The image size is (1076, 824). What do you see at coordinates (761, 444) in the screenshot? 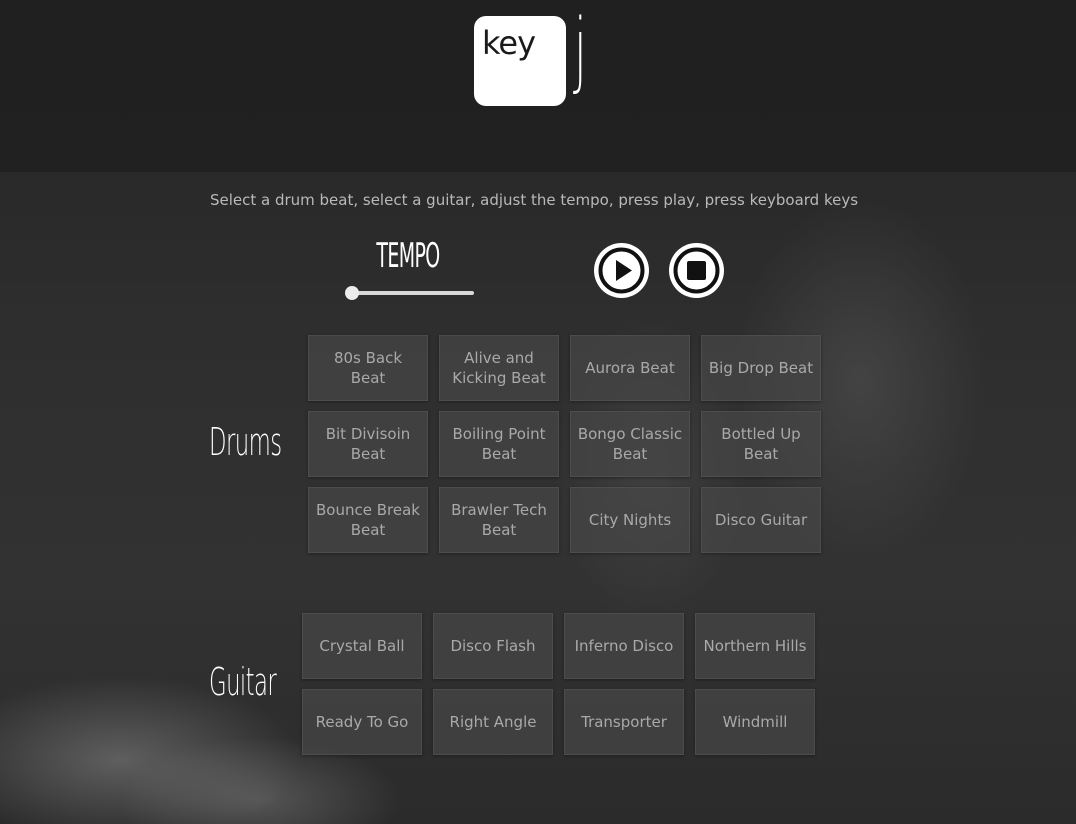
I see `drum-beat-tile: Bottled Up Beat` at bounding box center [761, 444].